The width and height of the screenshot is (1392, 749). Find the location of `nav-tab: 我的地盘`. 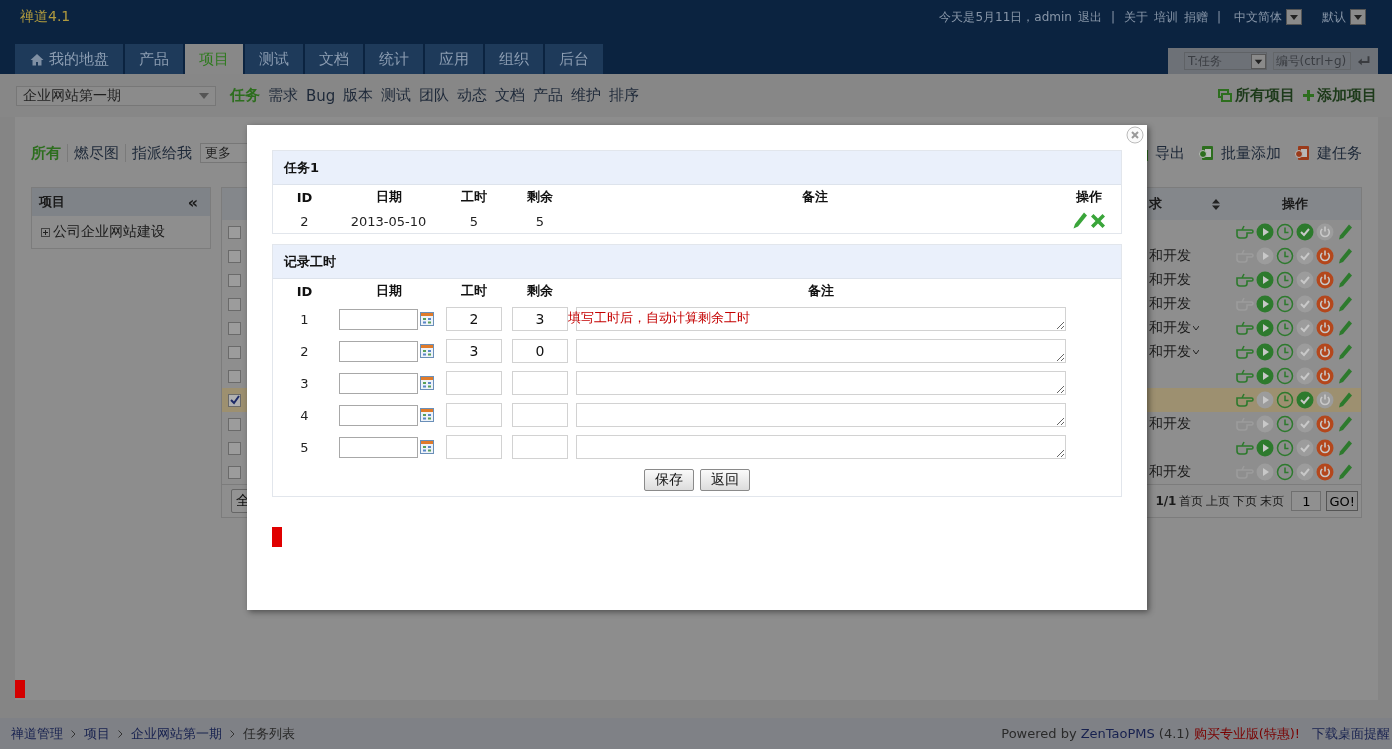

nav-tab: 我的地盘 is located at coordinates (69, 59).